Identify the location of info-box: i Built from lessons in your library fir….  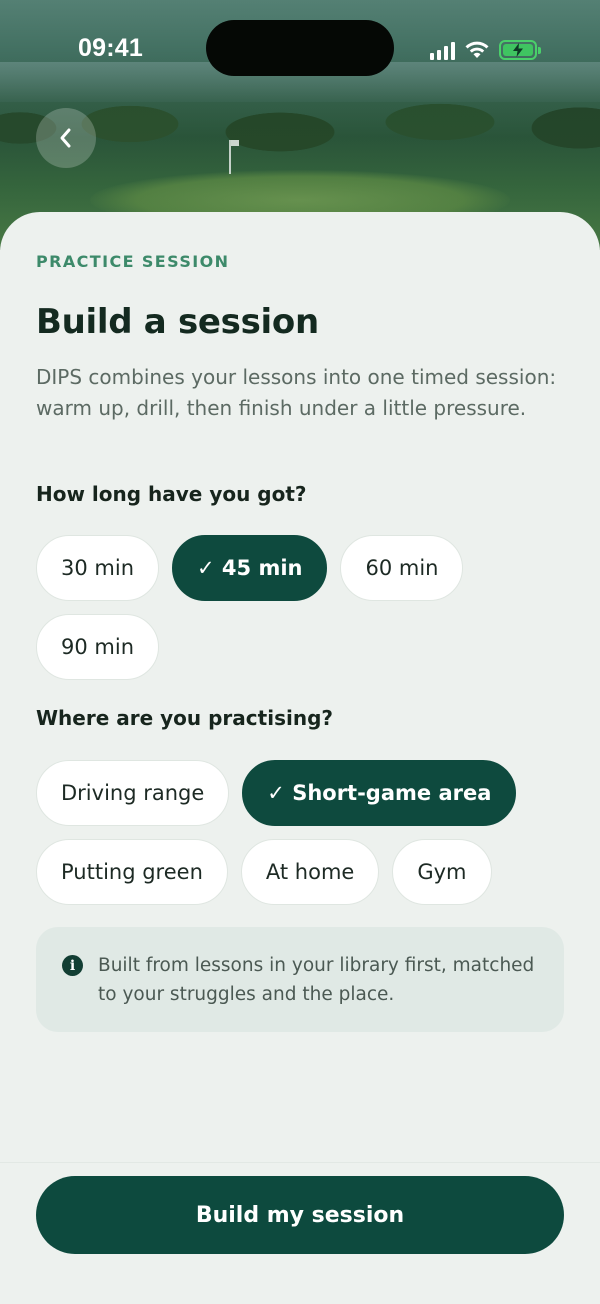
(300, 979).